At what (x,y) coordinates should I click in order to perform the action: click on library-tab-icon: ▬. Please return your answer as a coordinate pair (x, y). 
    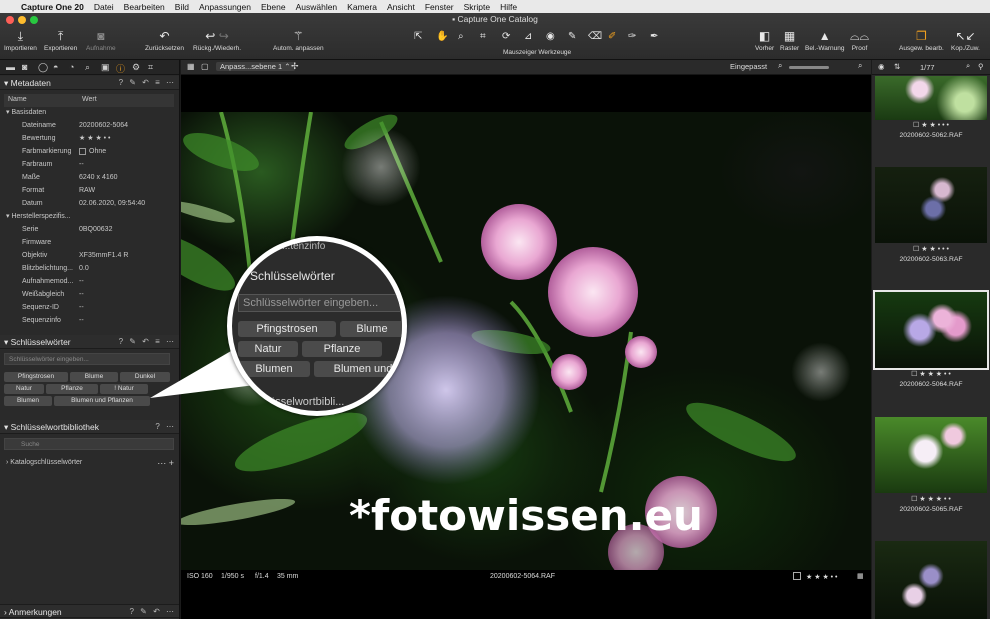
    Looking at the image, I should click on (10, 67).